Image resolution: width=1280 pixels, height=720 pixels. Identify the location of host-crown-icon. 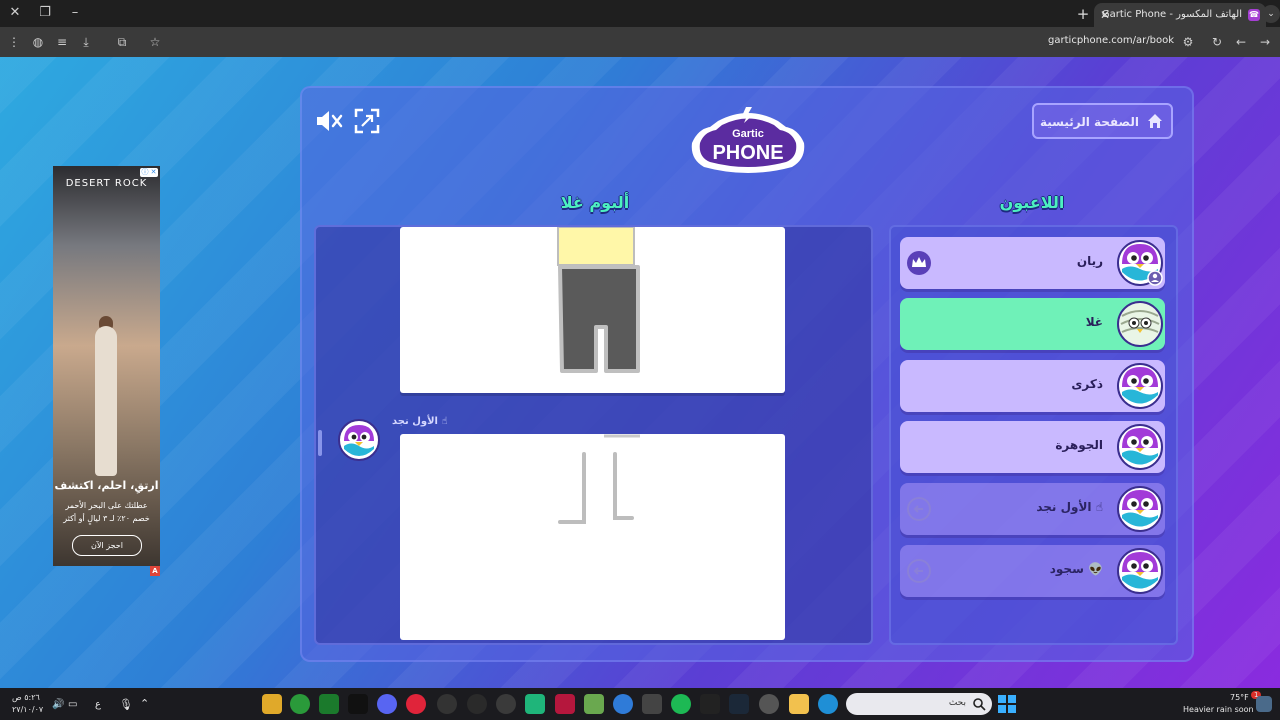
(919, 263).